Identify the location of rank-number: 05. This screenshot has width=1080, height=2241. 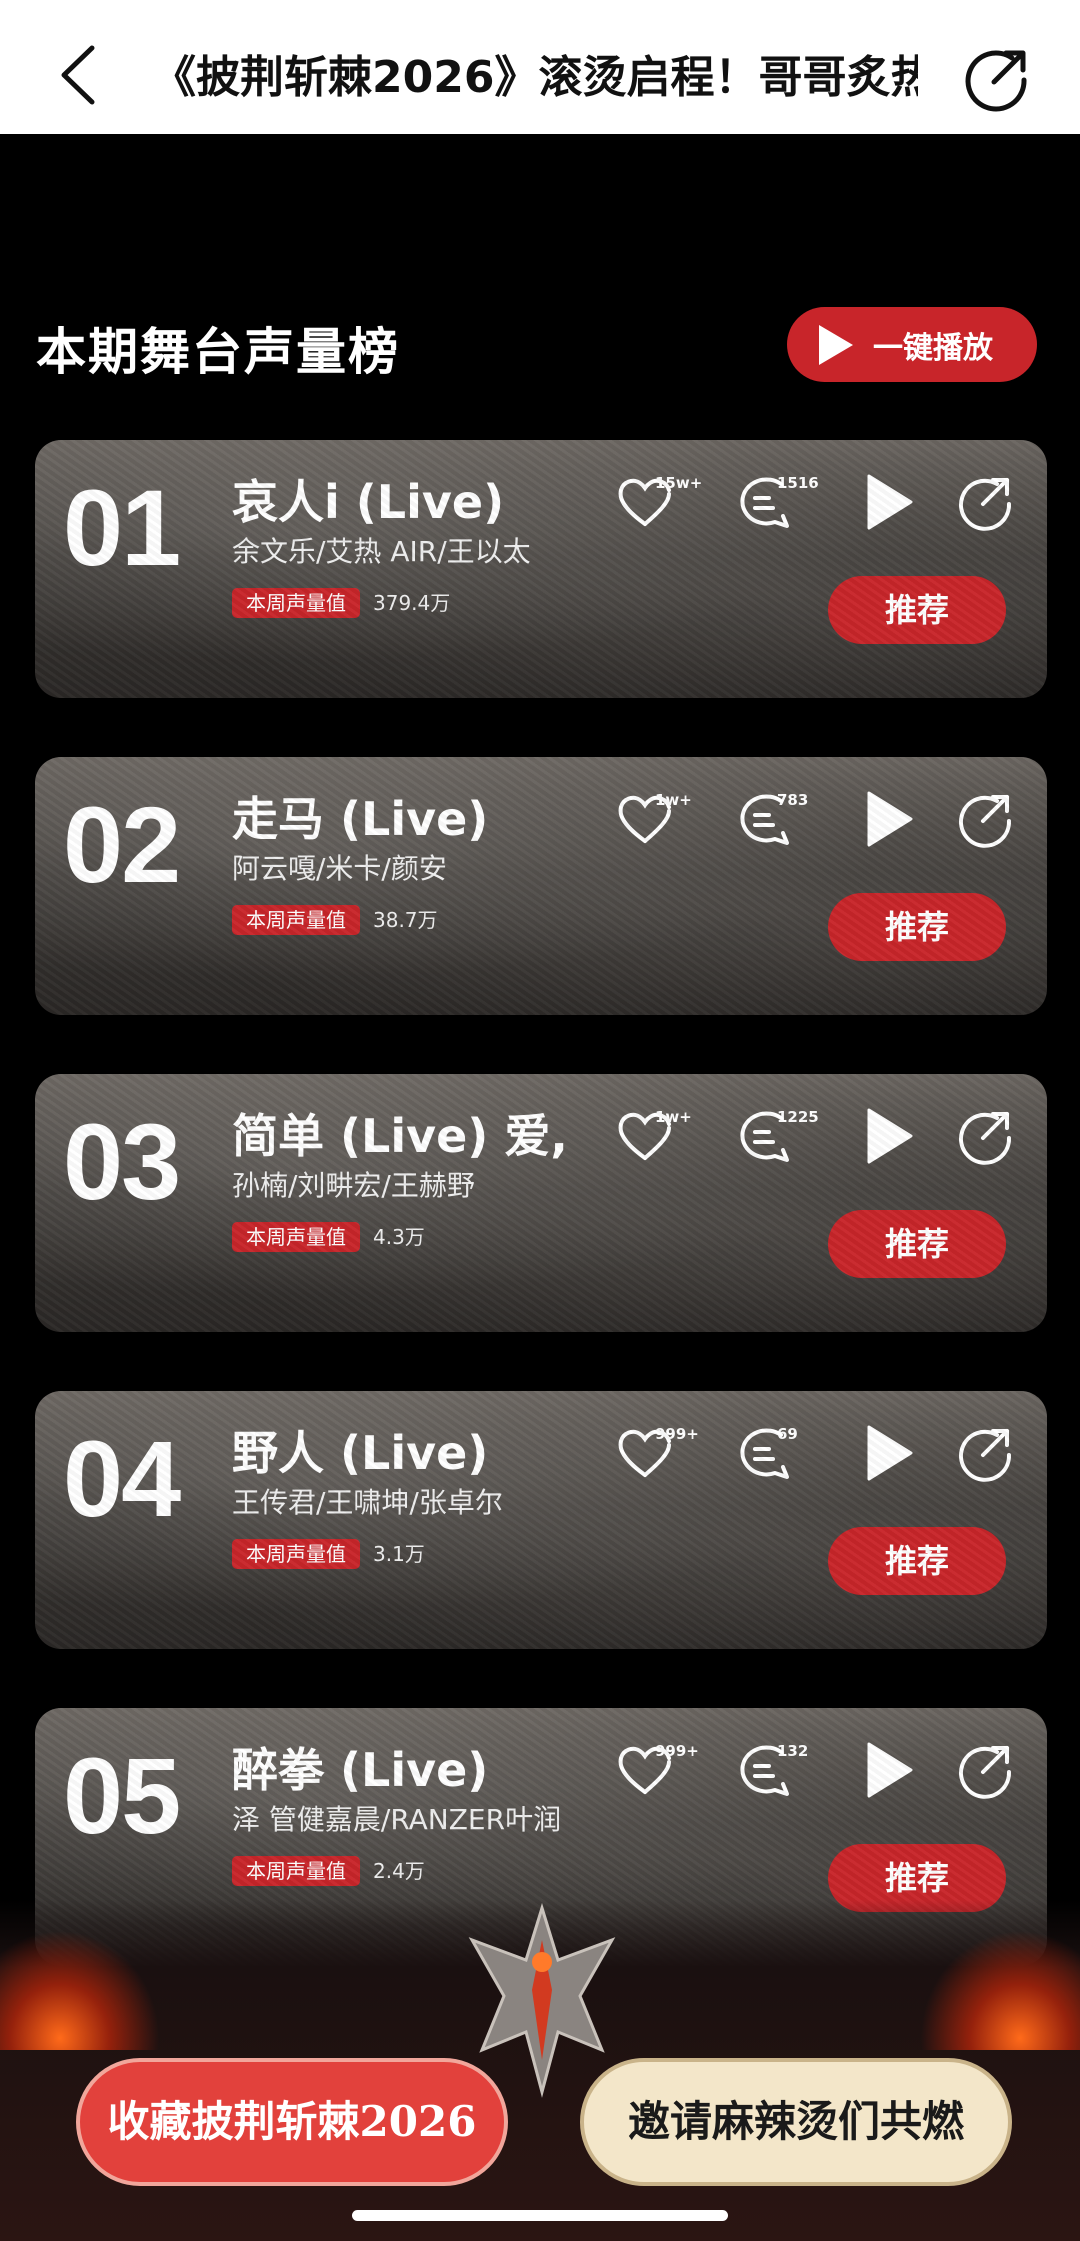
(122, 1795).